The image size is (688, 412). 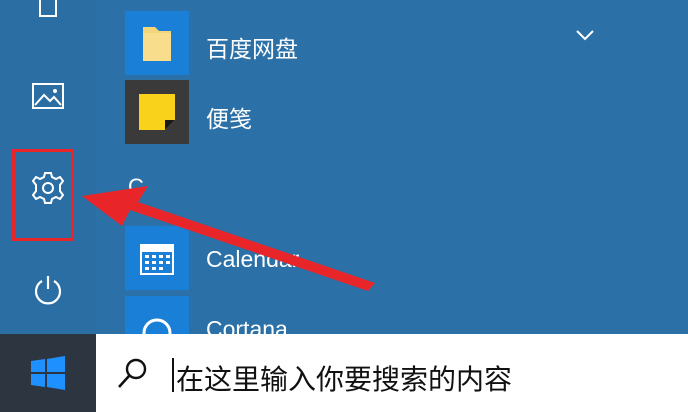 What do you see at coordinates (228, 238) in the screenshot?
I see `red-arrow-annotation` at bounding box center [228, 238].